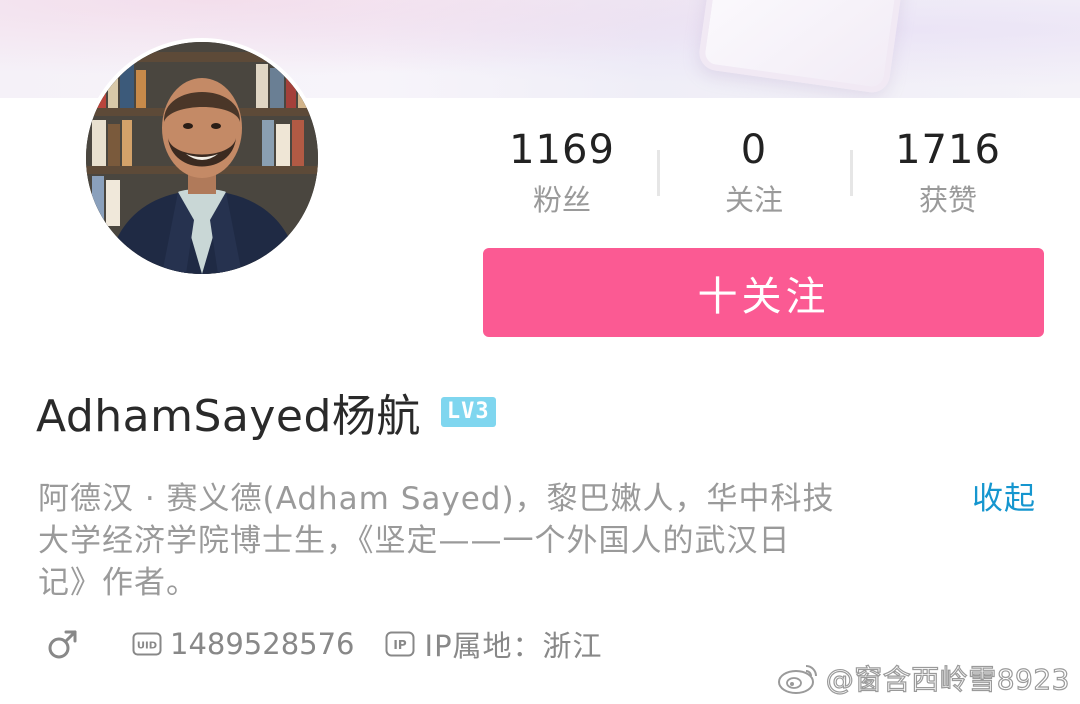 This screenshot has width=1080, height=704. I want to click on stat-likes: 1716 获赞, so click(948, 172).